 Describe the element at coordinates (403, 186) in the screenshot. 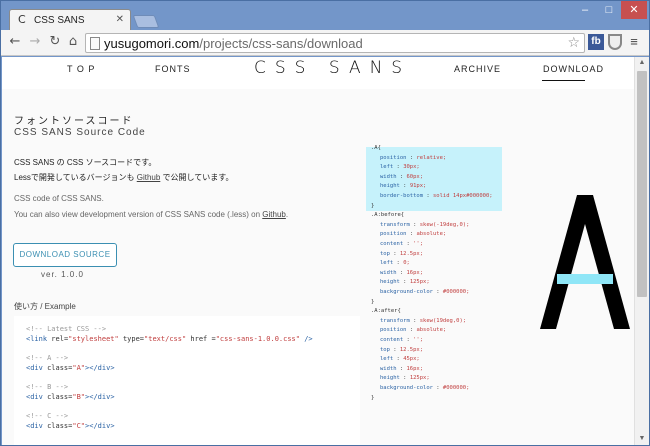

I see `css-code-line: height : 91px;` at that location.